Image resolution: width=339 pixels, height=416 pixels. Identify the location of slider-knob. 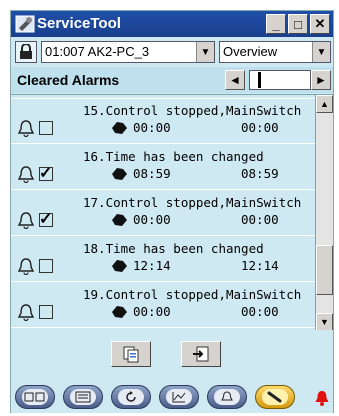
(259, 80).